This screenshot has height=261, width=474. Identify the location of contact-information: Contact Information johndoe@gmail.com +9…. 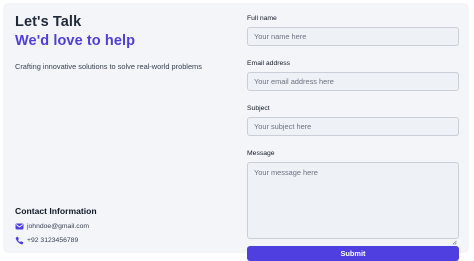
(122, 225).